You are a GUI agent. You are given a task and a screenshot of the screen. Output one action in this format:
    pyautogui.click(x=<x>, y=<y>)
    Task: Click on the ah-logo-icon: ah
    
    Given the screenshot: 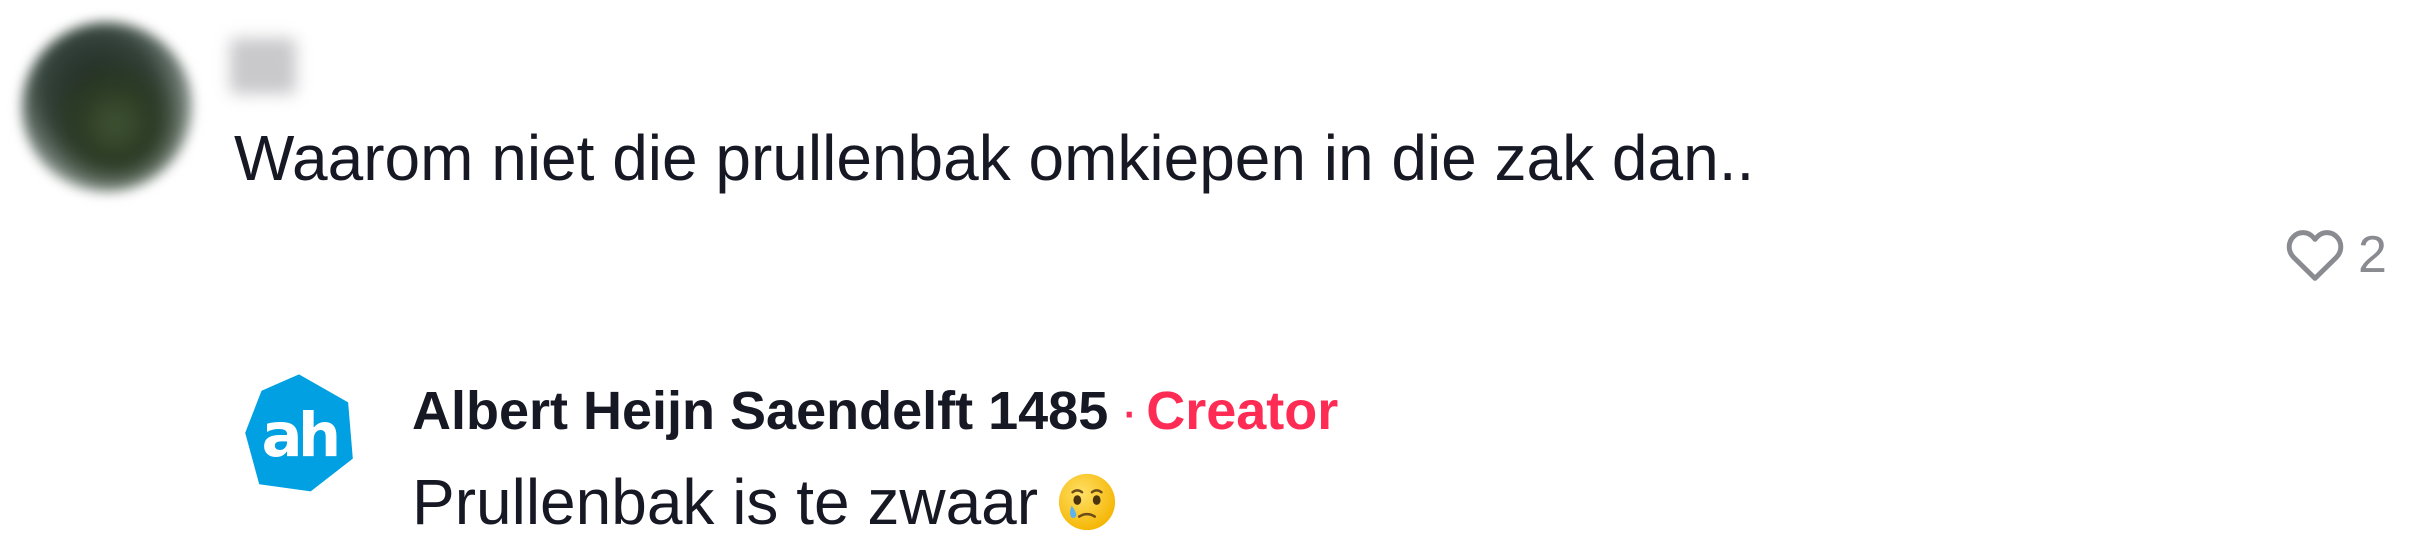 What is the action you would take?
    pyautogui.click(x=299, y=434)
    